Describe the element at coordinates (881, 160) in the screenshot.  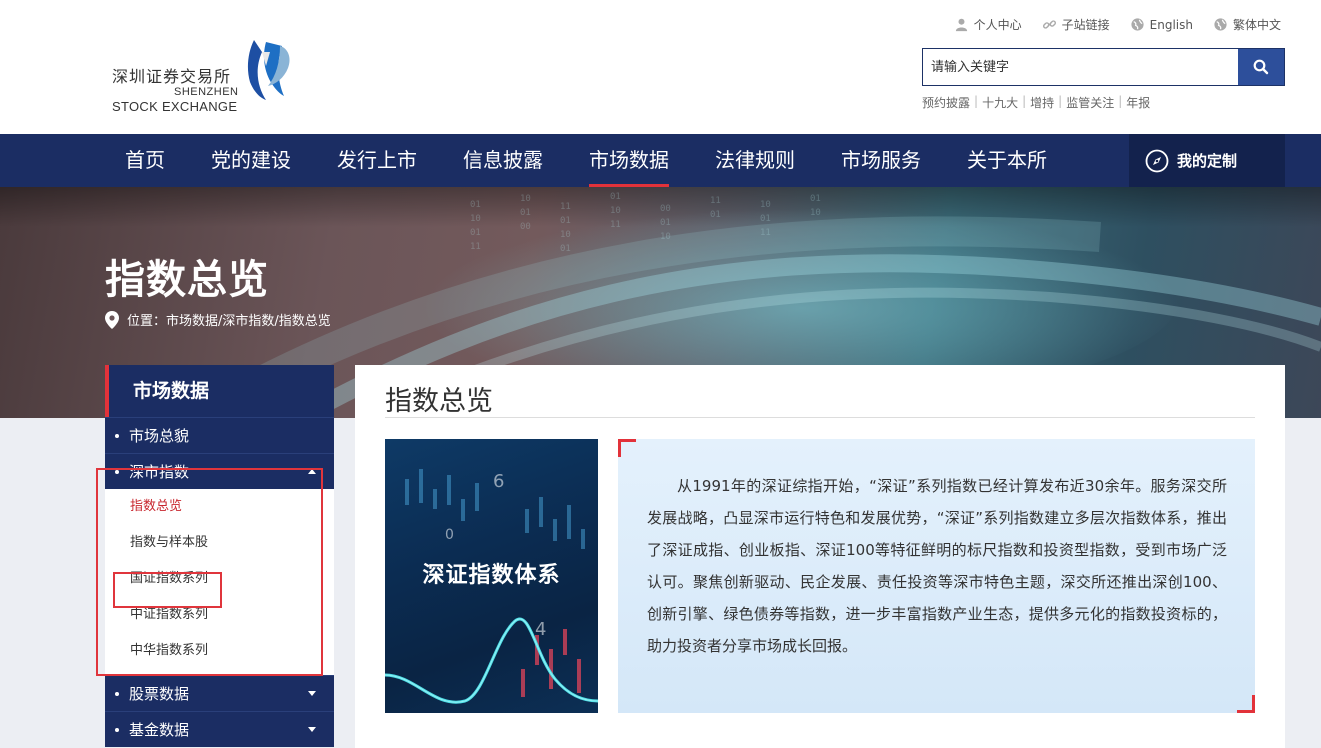
I see `nav-item-market-services: 市场服务` at that location.